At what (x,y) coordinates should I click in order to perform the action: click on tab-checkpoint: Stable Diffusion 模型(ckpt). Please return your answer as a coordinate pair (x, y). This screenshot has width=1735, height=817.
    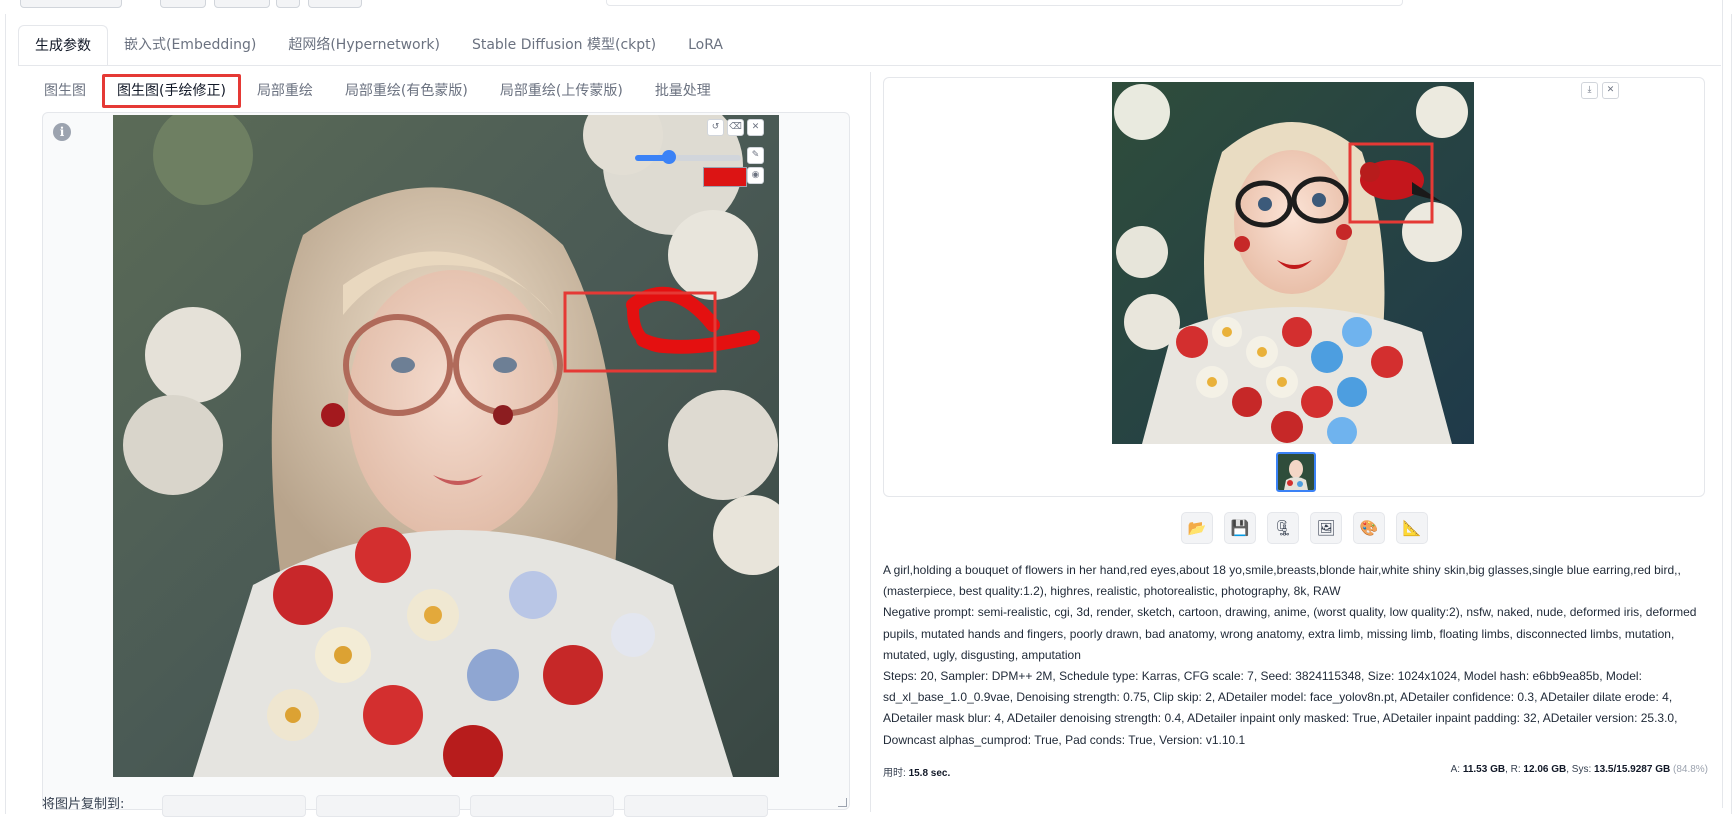
    Looking at the image, I should click on (564, 45).